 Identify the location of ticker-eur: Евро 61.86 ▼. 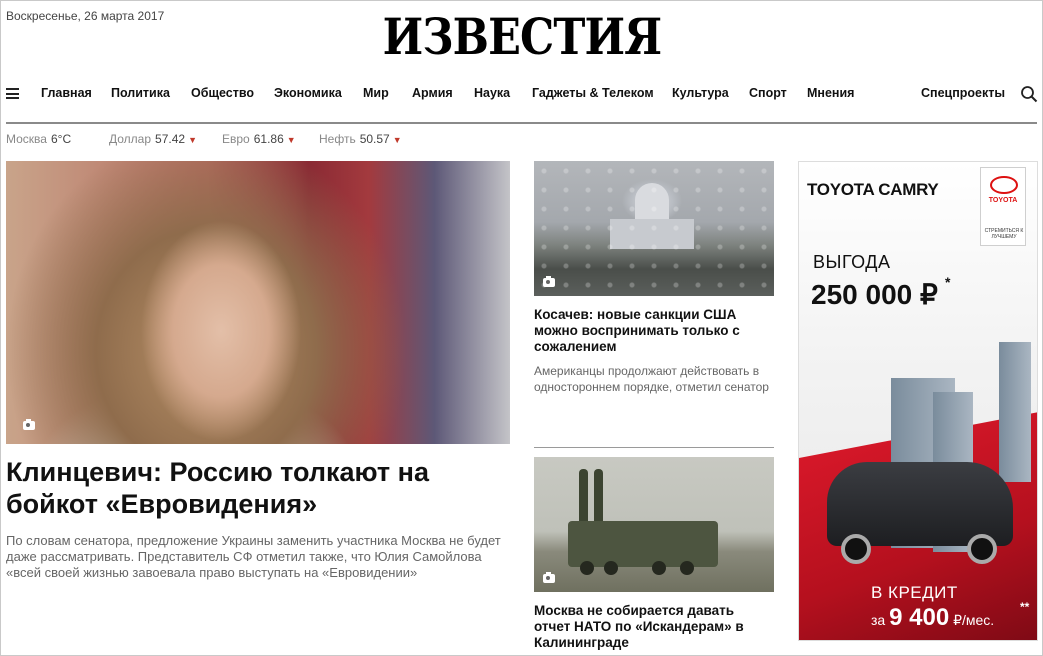
(259, 139).